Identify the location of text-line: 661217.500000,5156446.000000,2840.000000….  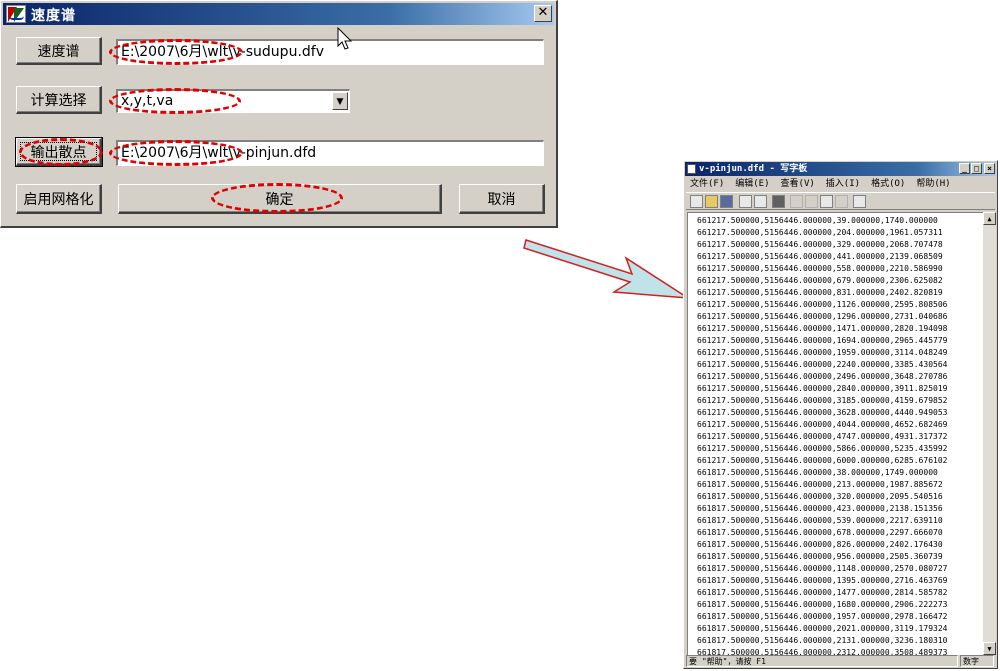
(822, 388).